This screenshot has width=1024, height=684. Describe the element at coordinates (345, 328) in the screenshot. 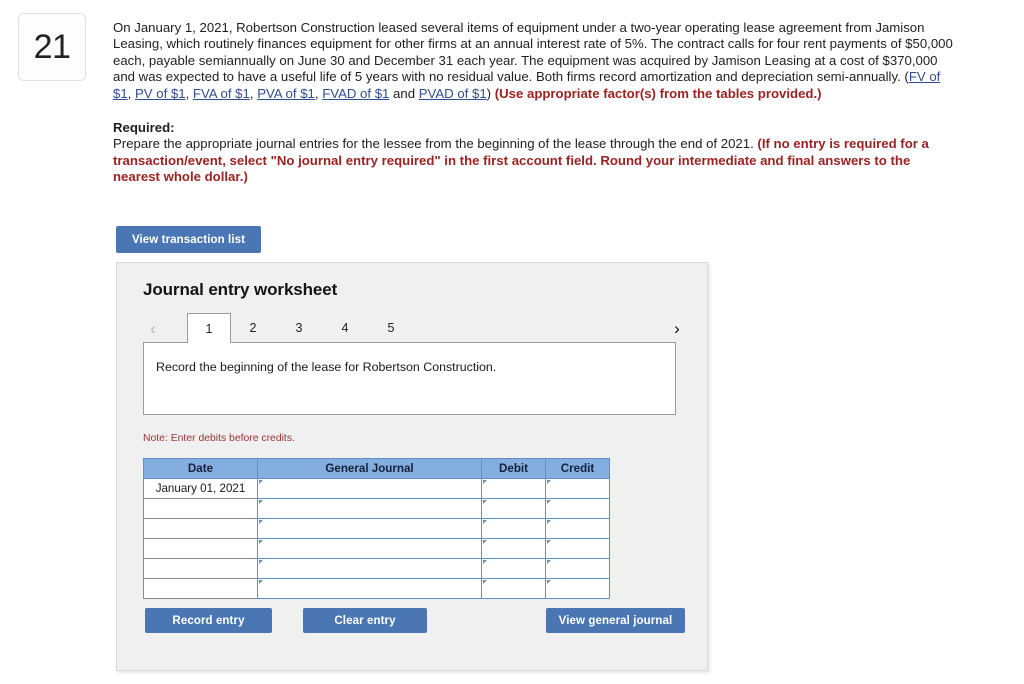

I see `tab-4: 4` at that location.